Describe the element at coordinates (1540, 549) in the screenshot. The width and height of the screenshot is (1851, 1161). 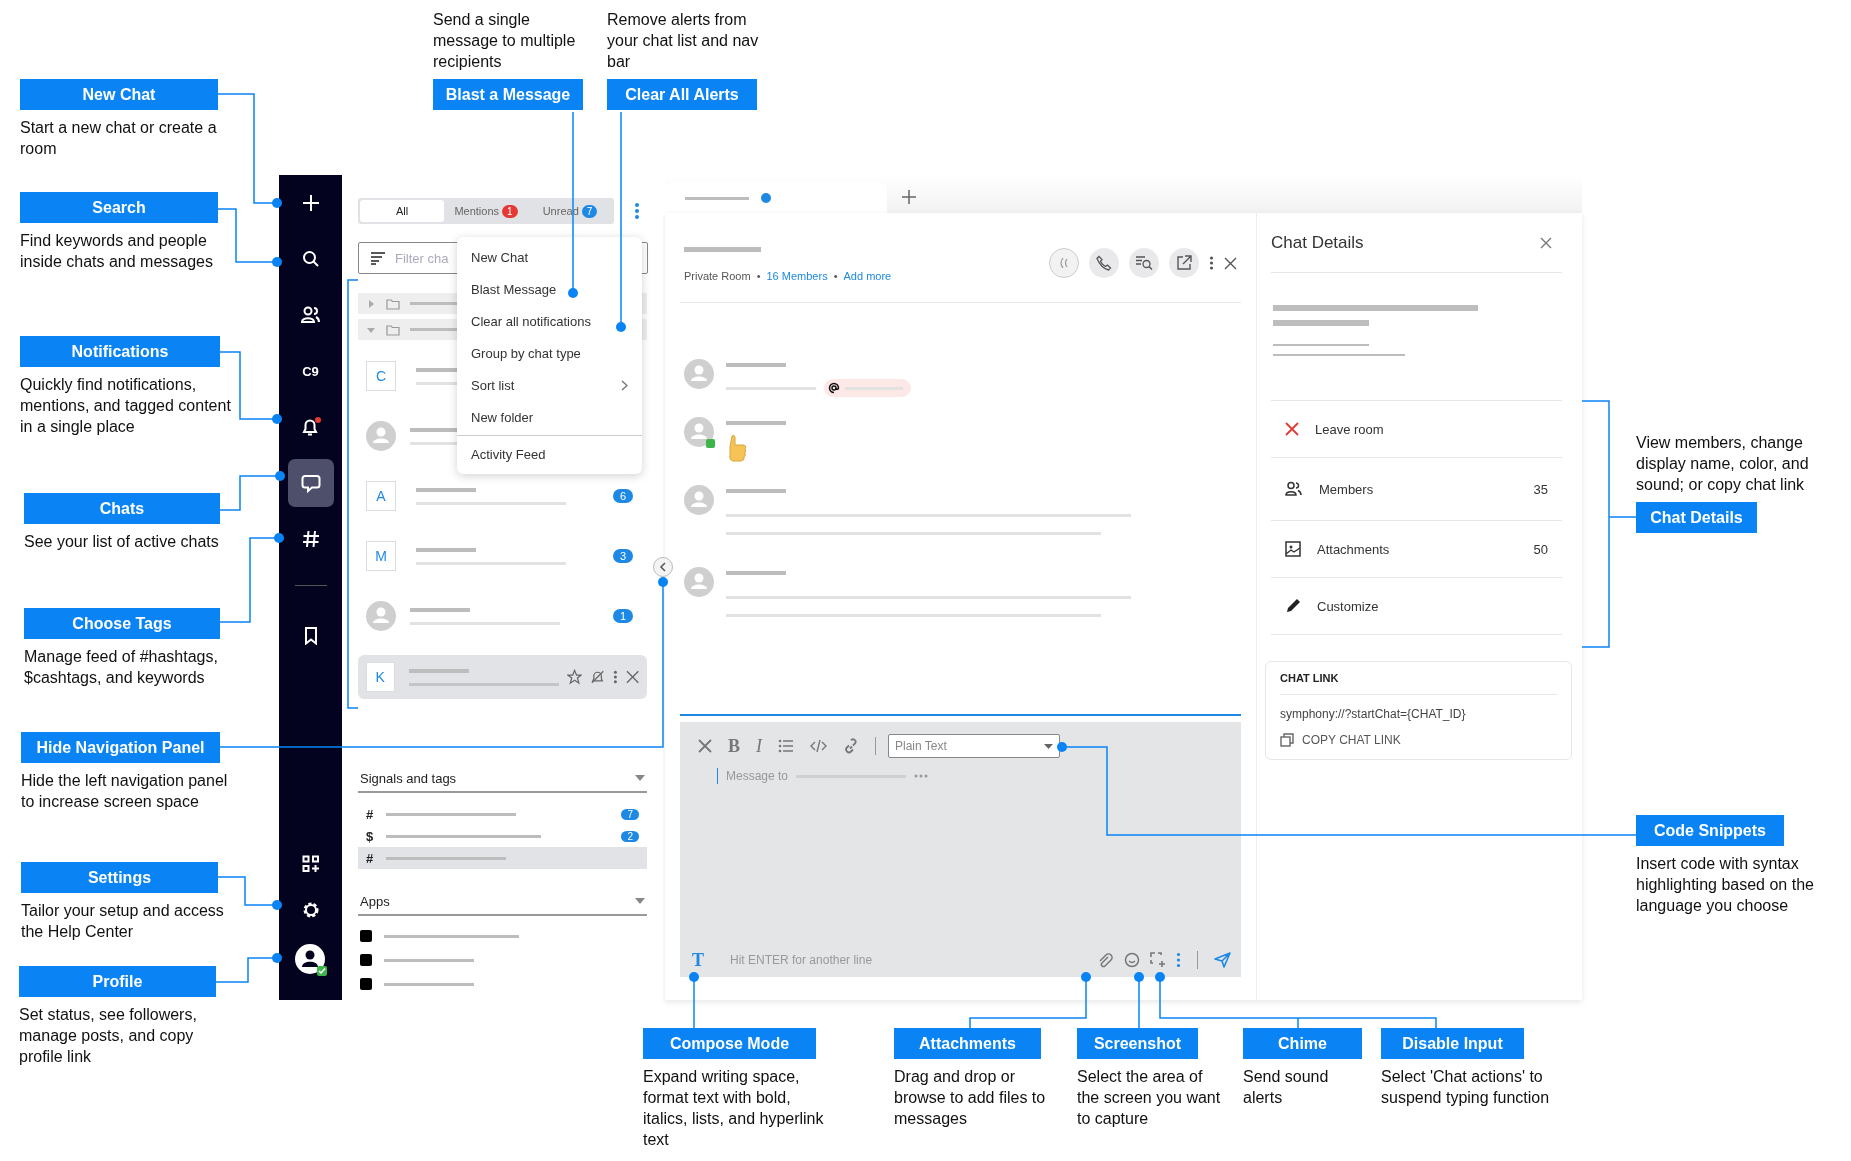
I see `item-count: 50` at that location.